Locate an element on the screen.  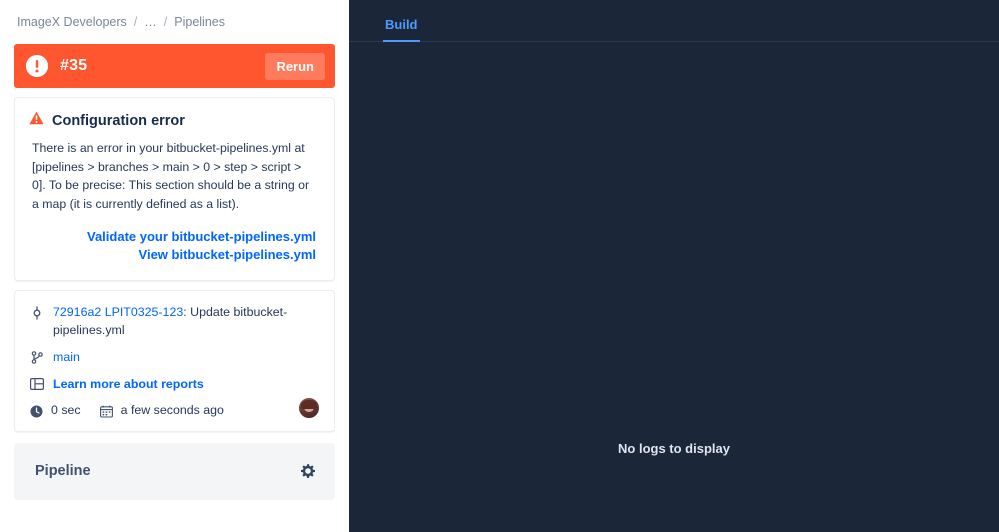
clock-icon is located at coordinates (36, 410).